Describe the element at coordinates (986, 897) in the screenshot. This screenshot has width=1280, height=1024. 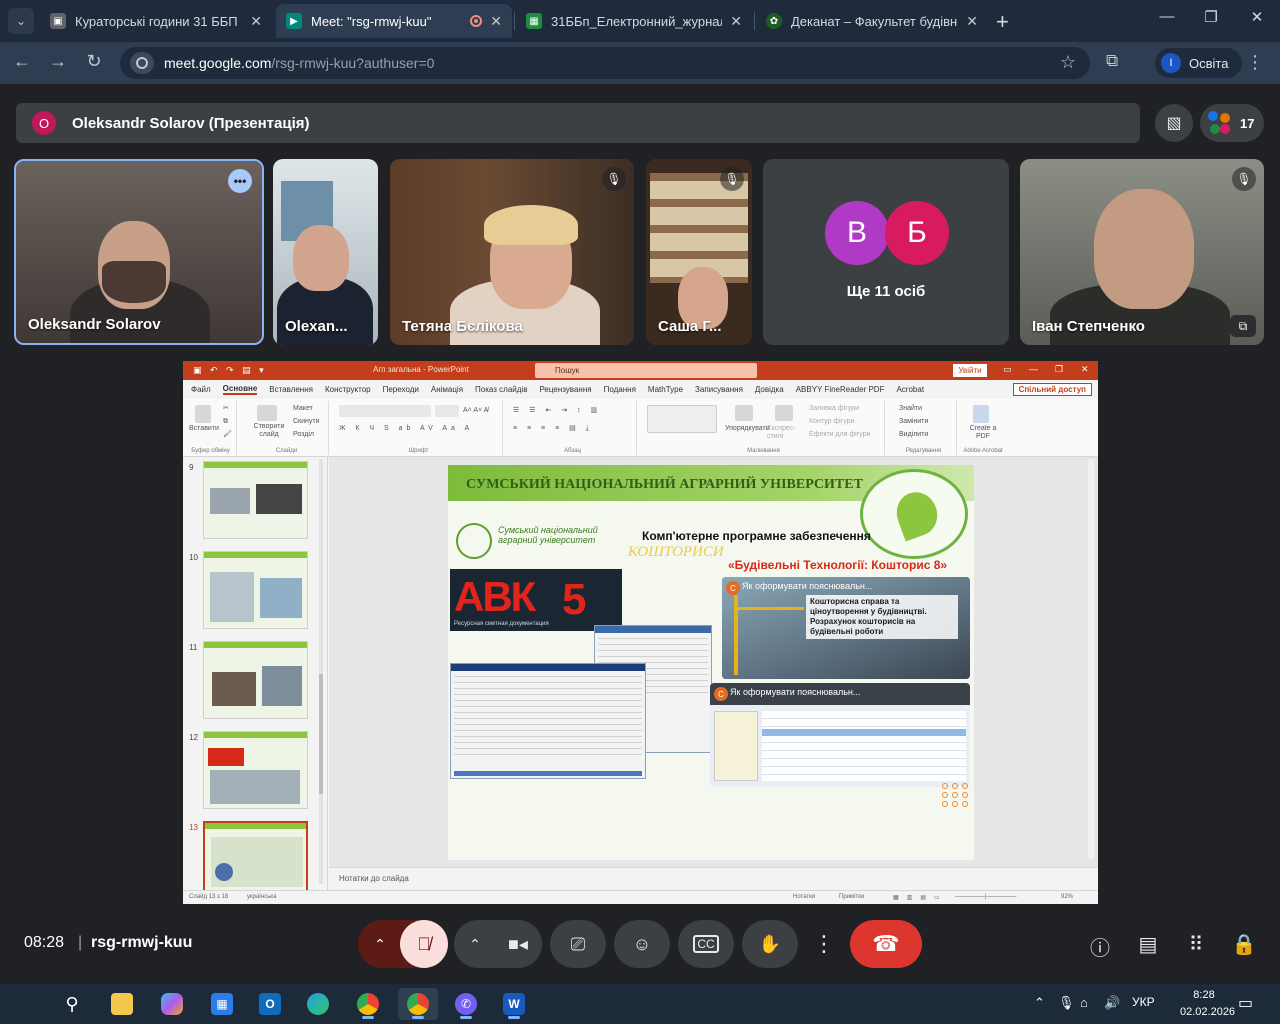
I see `zoom-slider: —————|—————` at that location.